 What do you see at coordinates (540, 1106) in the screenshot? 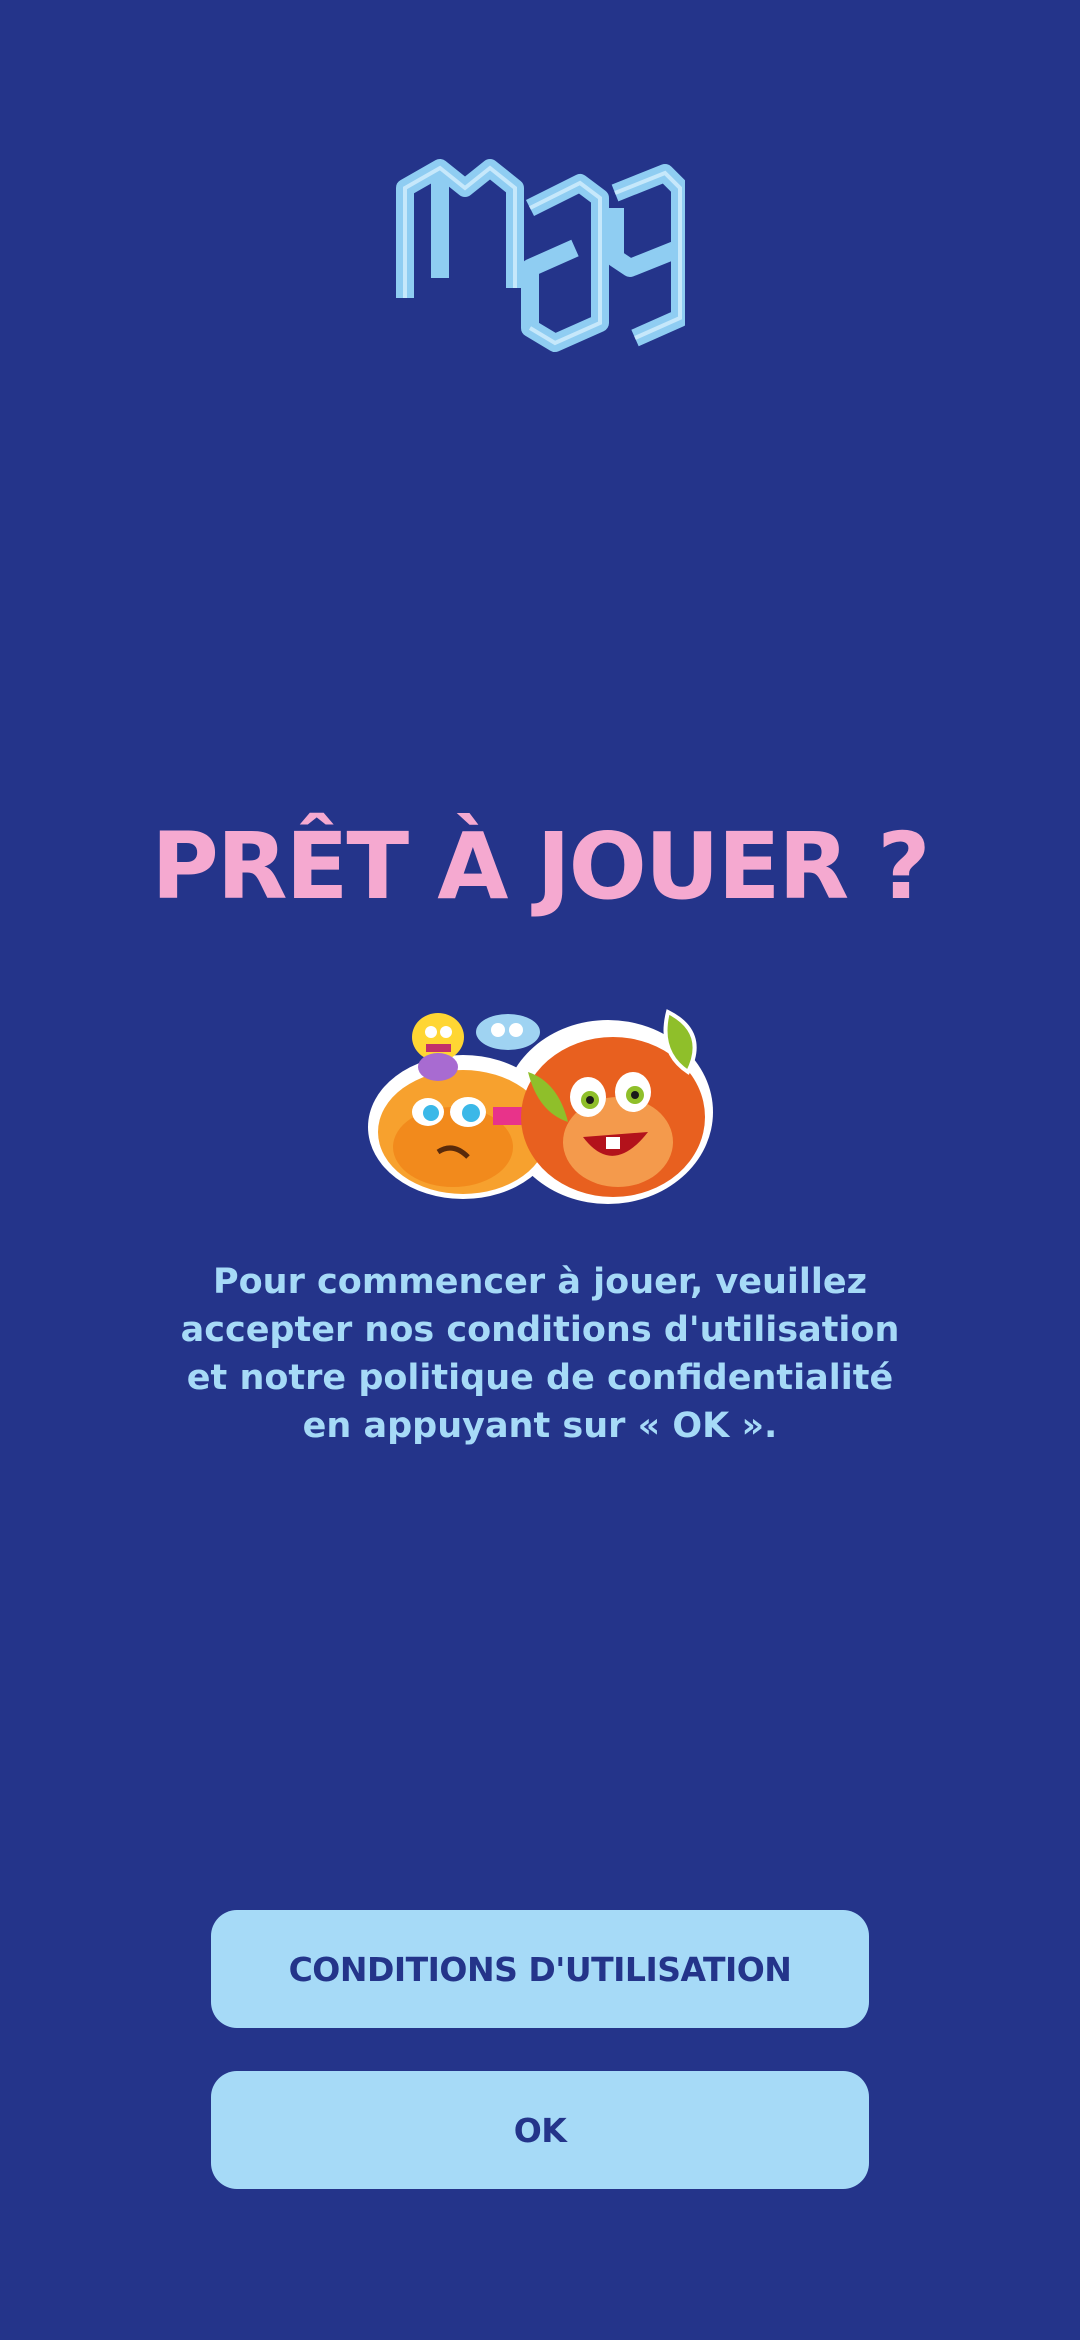
I see `game-mascots-illustration` at bounding box center [540, 1106].